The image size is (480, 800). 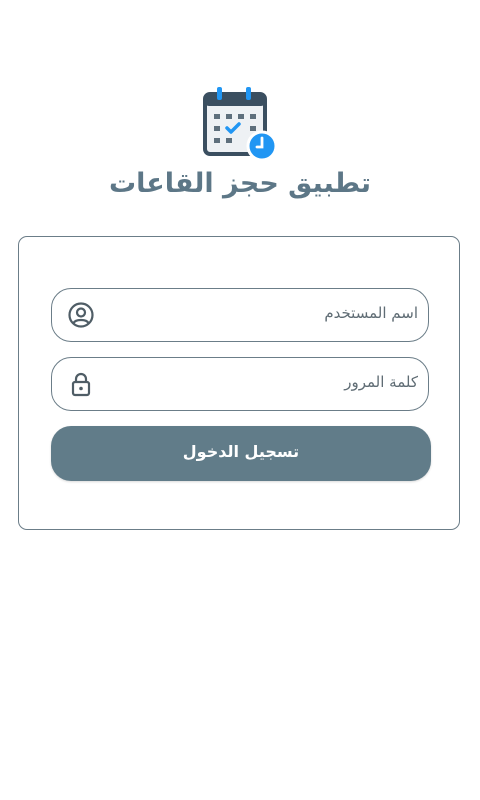 I want to click on calendar-clock-icon, so click(x=239, y=124).